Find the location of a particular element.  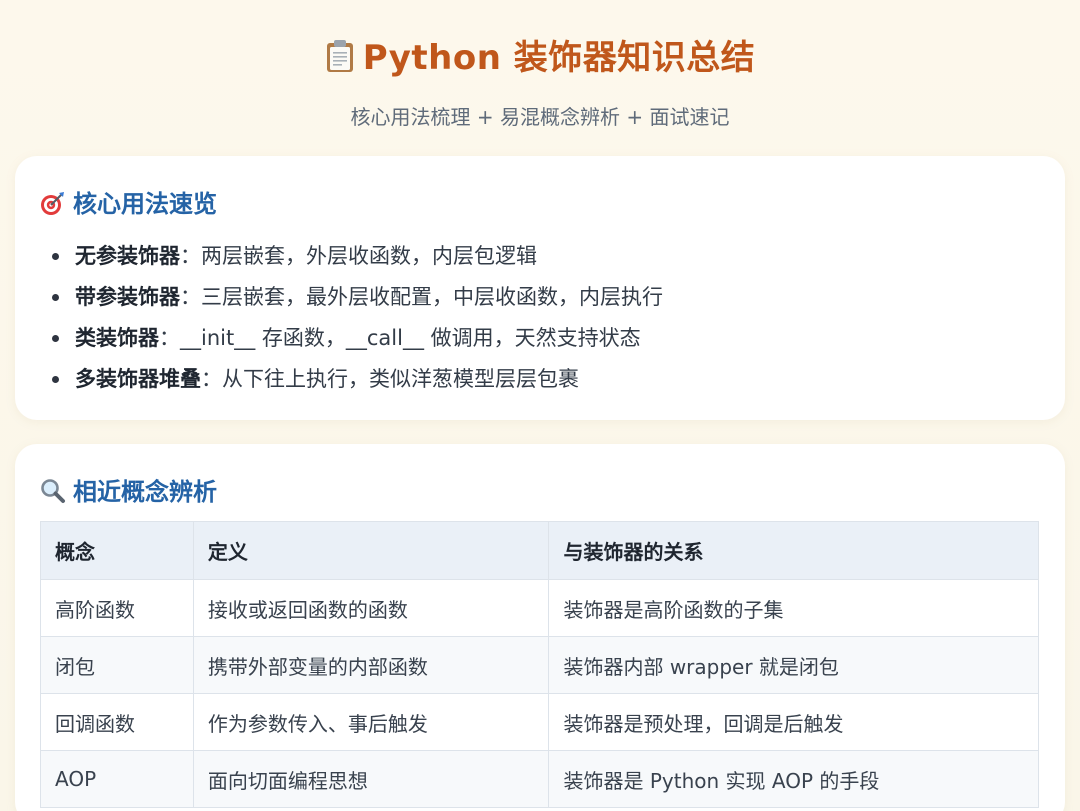

usage-section-title-text: 核心用法速览 is located at coordinates (145, 204).